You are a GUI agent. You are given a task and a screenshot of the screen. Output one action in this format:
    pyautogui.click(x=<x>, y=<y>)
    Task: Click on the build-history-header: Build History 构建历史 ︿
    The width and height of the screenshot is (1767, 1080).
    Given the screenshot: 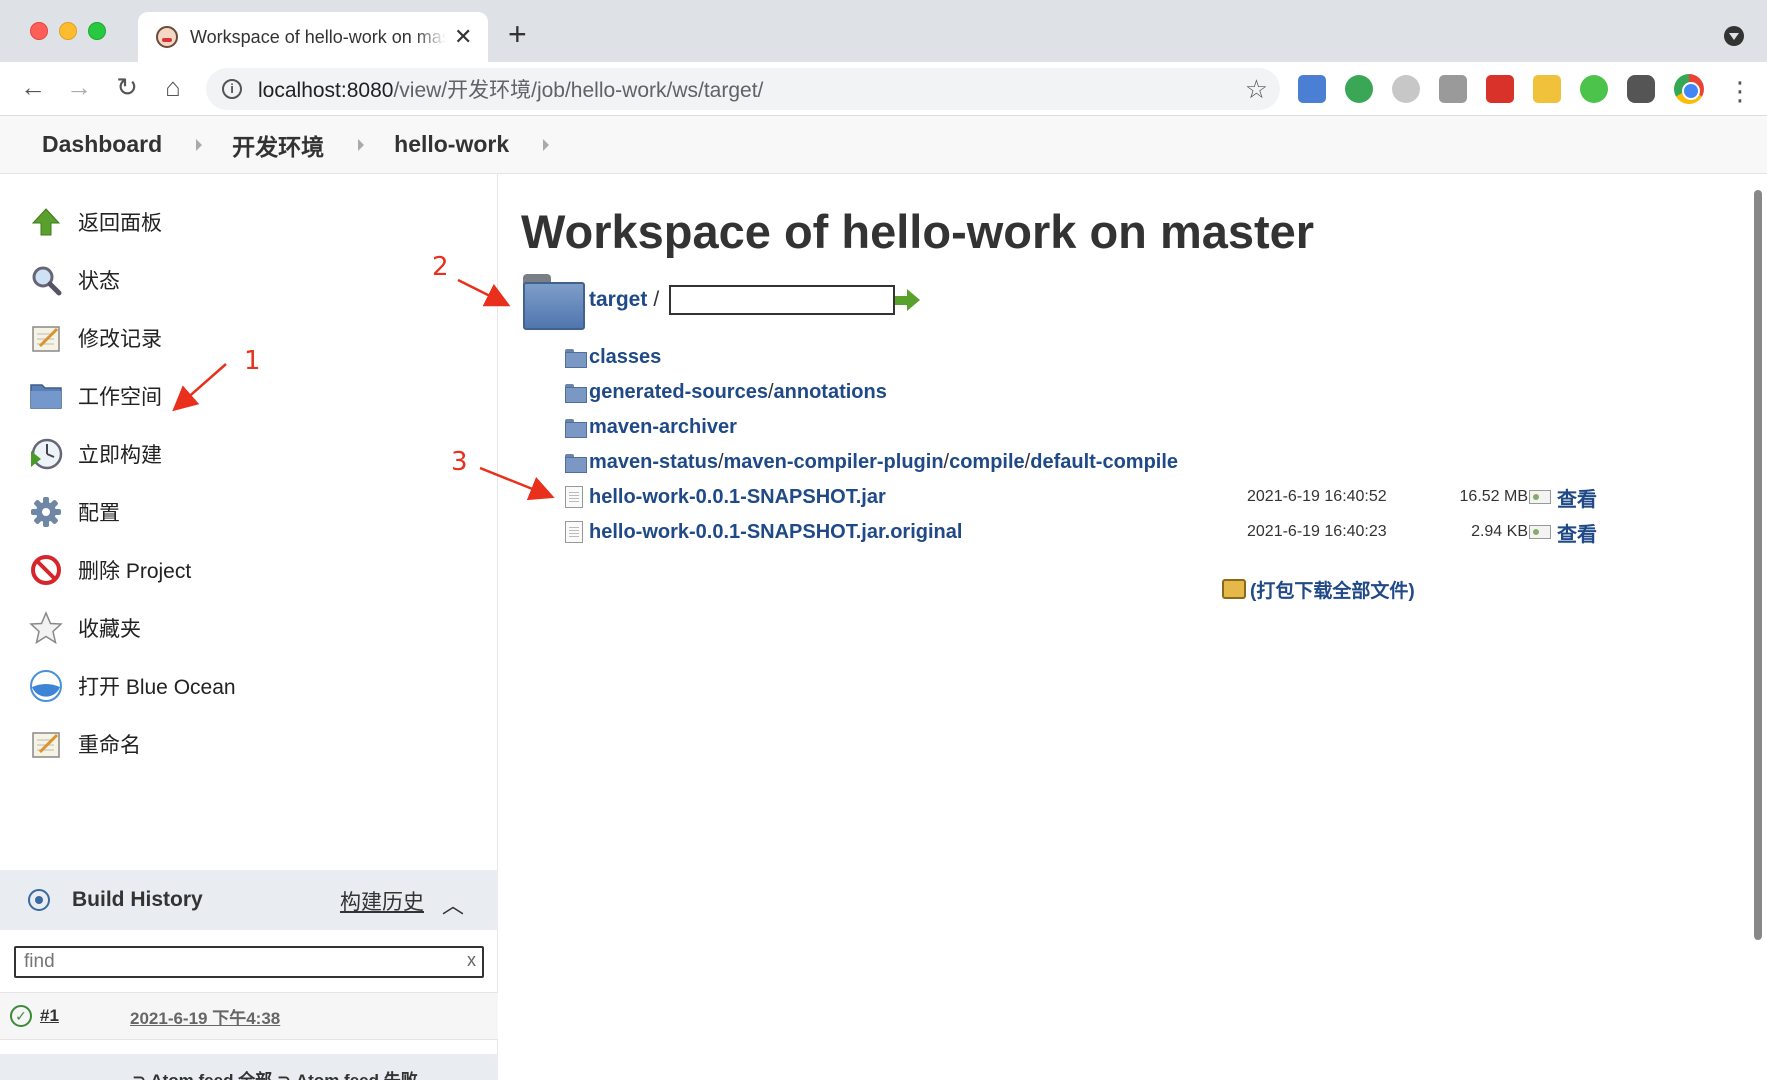 What is the action you would take?
    pyautogui.click(x=249, y=900)
    